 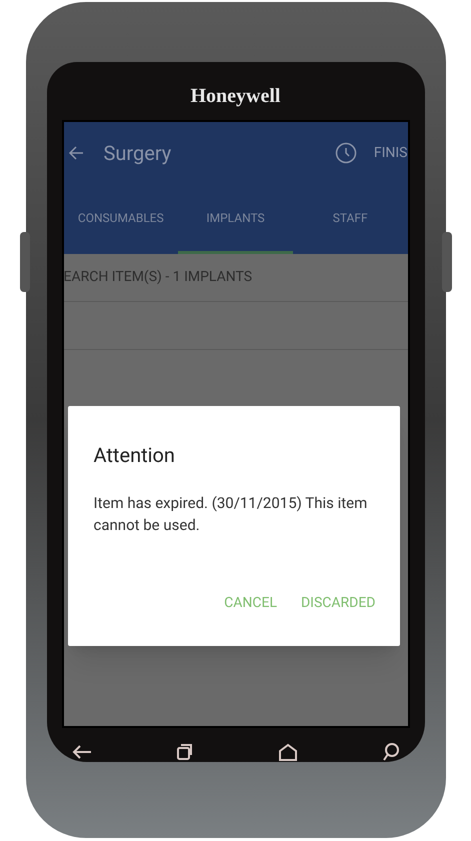 I want to click on tab: STAFF, so click(x=350, y=219).